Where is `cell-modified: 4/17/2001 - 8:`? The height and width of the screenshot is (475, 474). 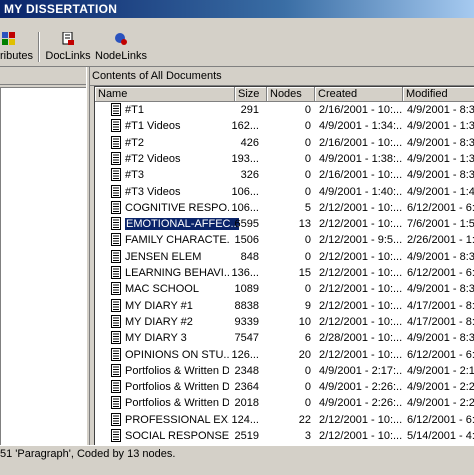
cell-modified: 4/17/2001 - 8: is located at coordinates (440, 306).